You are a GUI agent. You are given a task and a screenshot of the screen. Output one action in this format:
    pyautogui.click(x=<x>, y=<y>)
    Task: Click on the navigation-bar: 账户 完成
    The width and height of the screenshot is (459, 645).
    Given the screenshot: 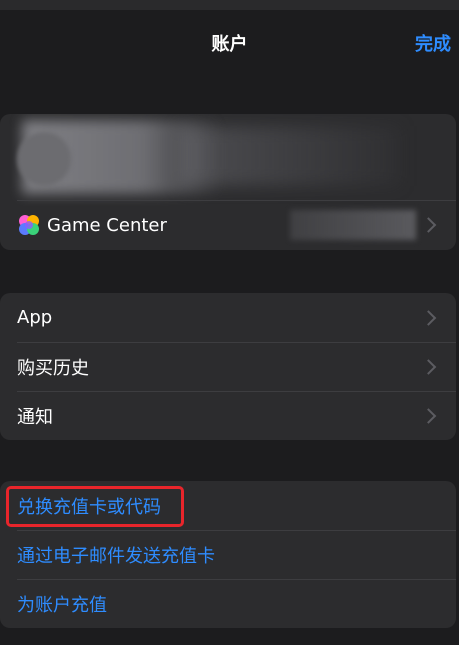 What is the action you would take?
    pyautogui.click(x=229, y=42)
    